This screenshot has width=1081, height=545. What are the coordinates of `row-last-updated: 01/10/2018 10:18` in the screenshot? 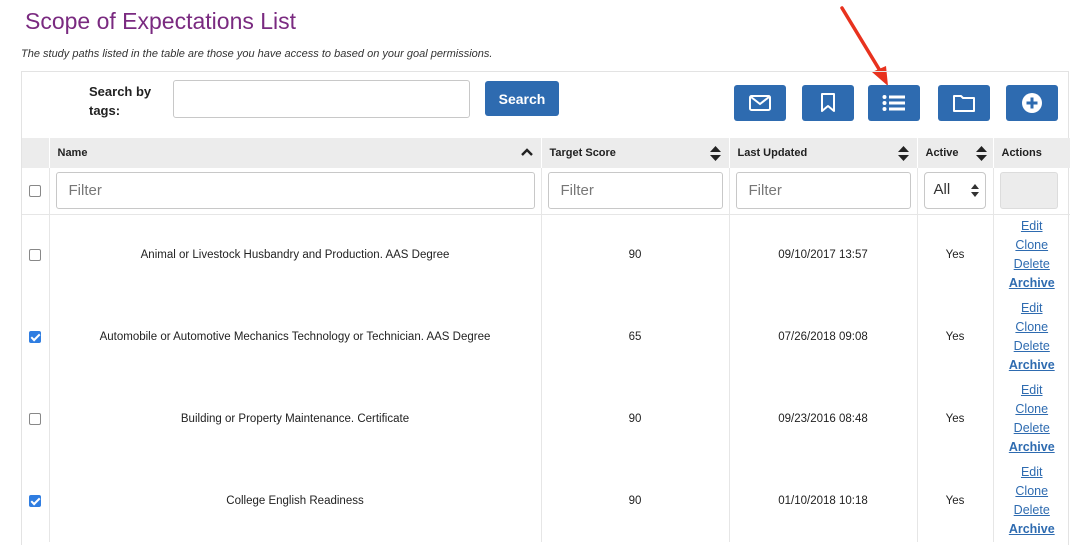 It's located at (822, 501).